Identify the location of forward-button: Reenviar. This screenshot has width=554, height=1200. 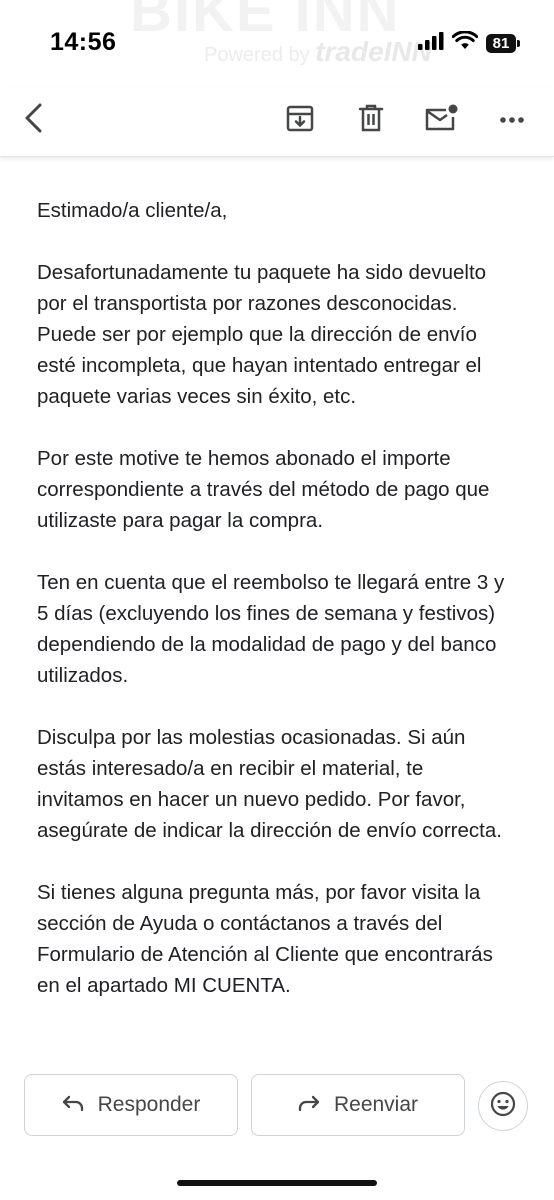
(358, 1105).